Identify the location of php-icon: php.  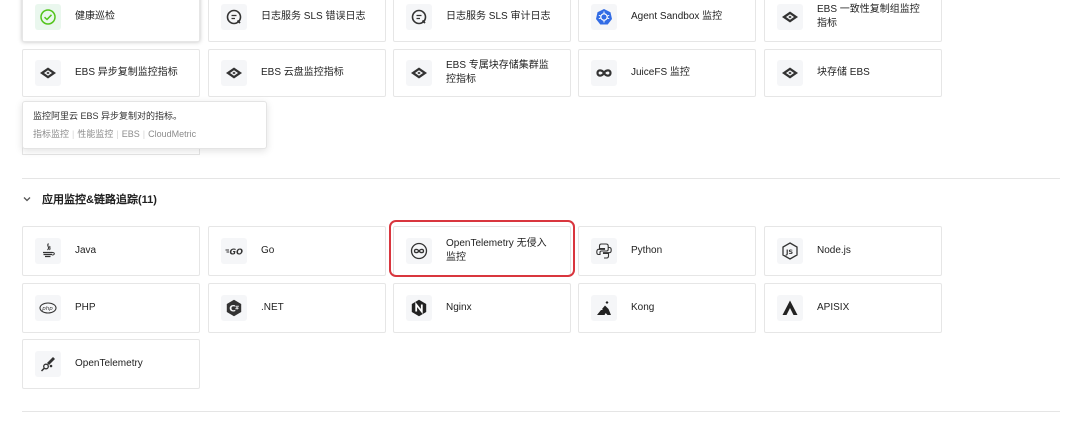
(48, 308).